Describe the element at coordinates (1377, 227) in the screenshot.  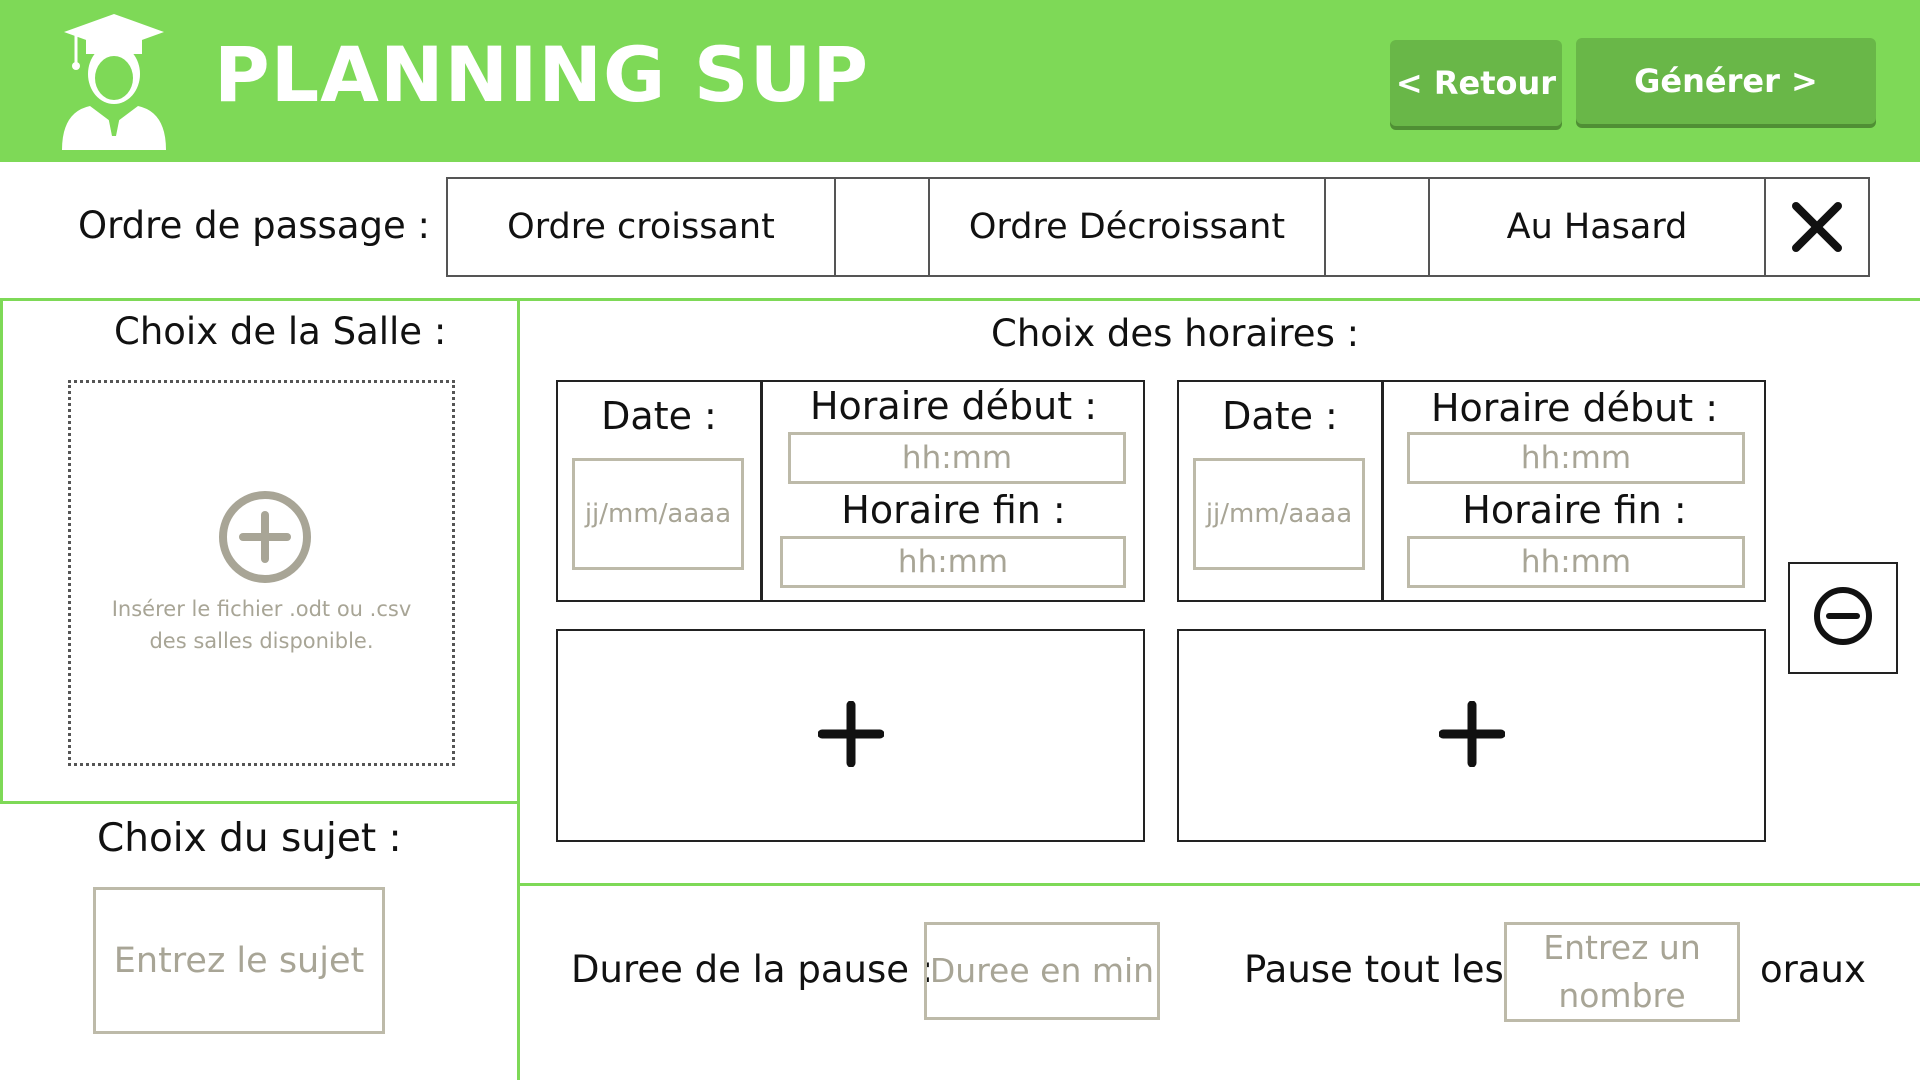
I see `order-descending-checkbox` at that location.